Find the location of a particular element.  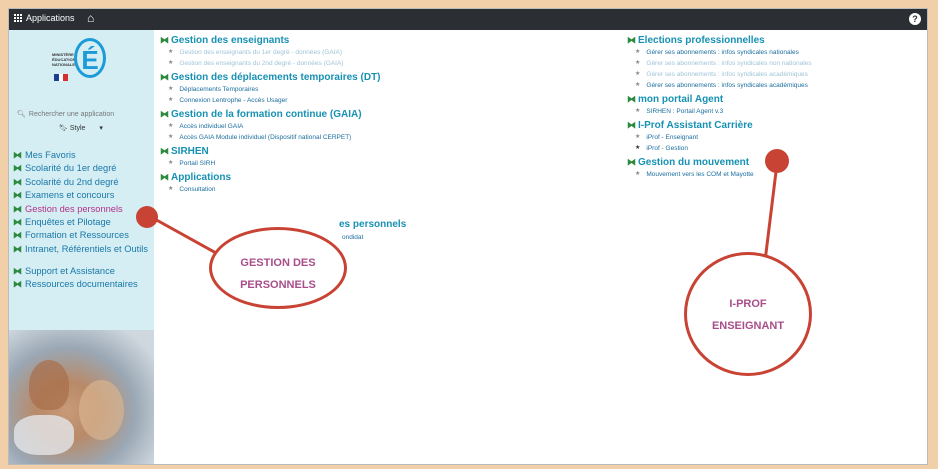

sidebar-item-label: Ressources documentaires is located at coordinates (81, 284).